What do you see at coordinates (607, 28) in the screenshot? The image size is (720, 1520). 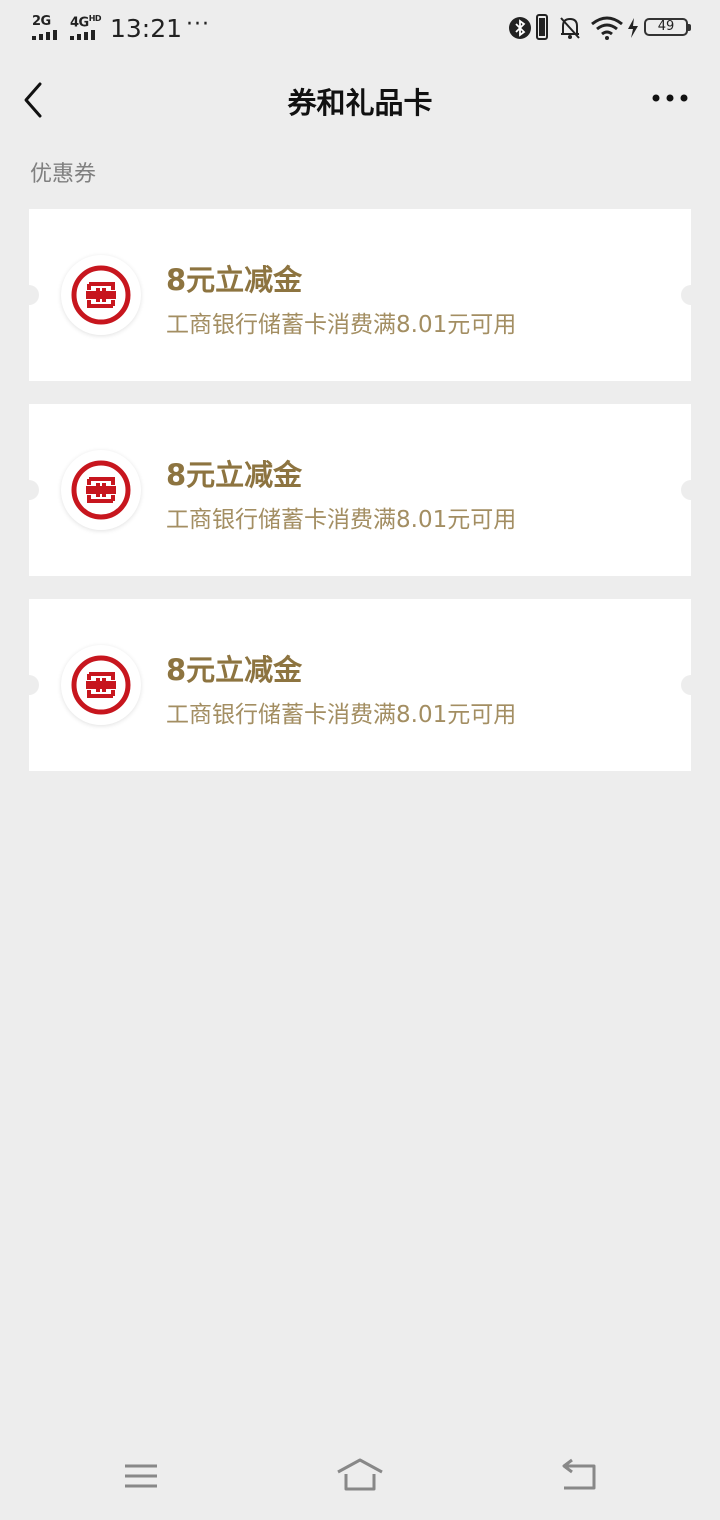 I see `wifi-icon` at bounding box center [607, 28].